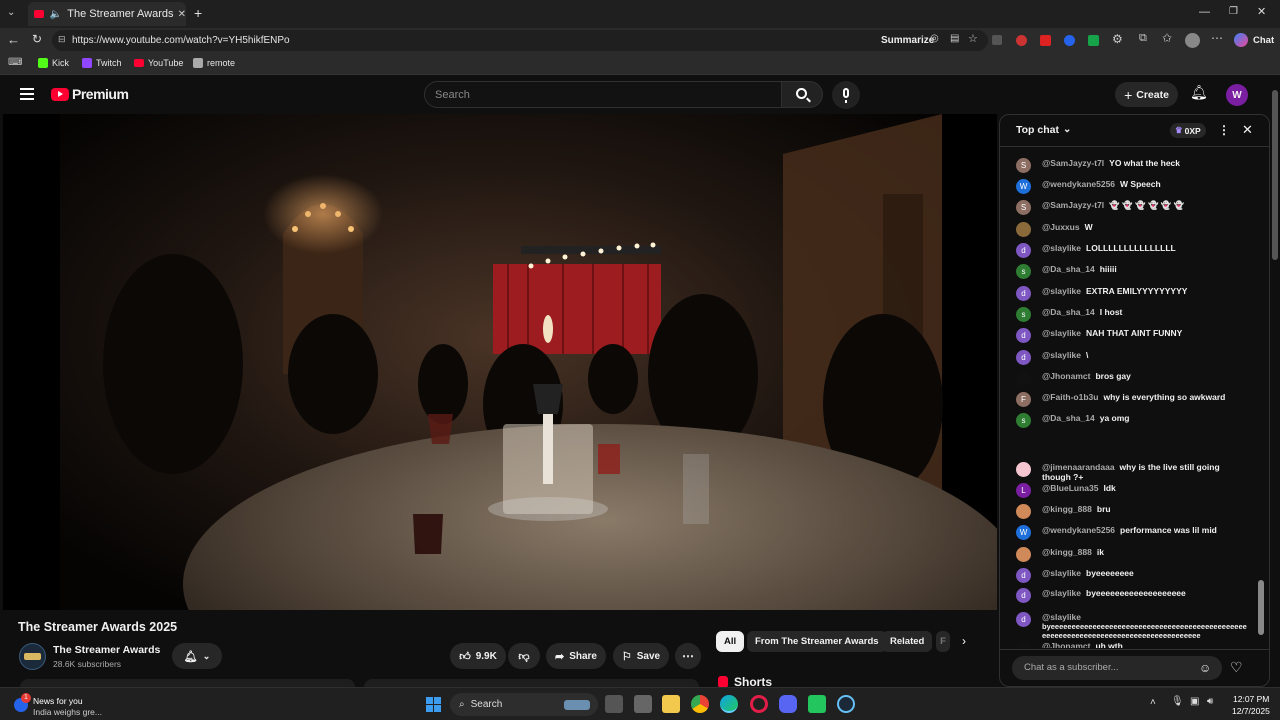 Image resolution: width=1280 pixels, height=720 pixels. What do you see at coordinates (907, 641) in the screenshot?
I see `chip-related: Related` at bounding box center [907, 641].